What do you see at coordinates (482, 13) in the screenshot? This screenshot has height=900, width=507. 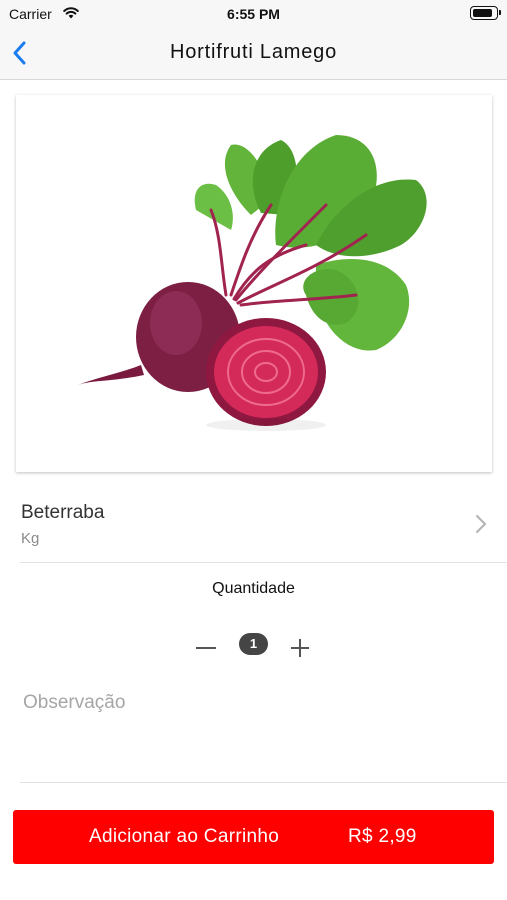 I see `battery-level` at bounding box center [482, 13].